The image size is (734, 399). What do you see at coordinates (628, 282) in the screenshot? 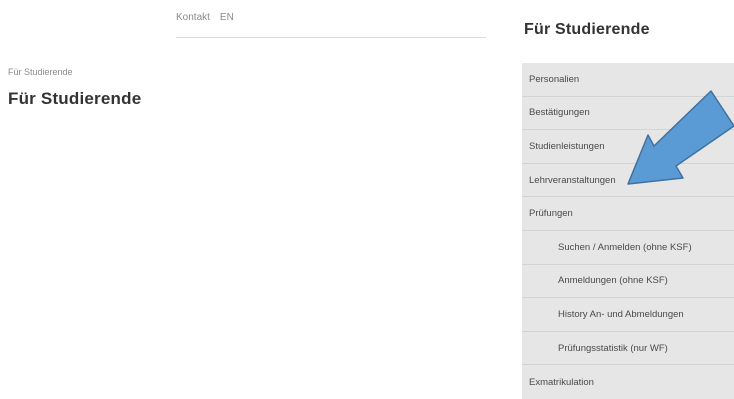
I see `sidebar-subitem-anmeldungen: Anmeldungen (ohne KSF)` at bounding box center [628, 282].